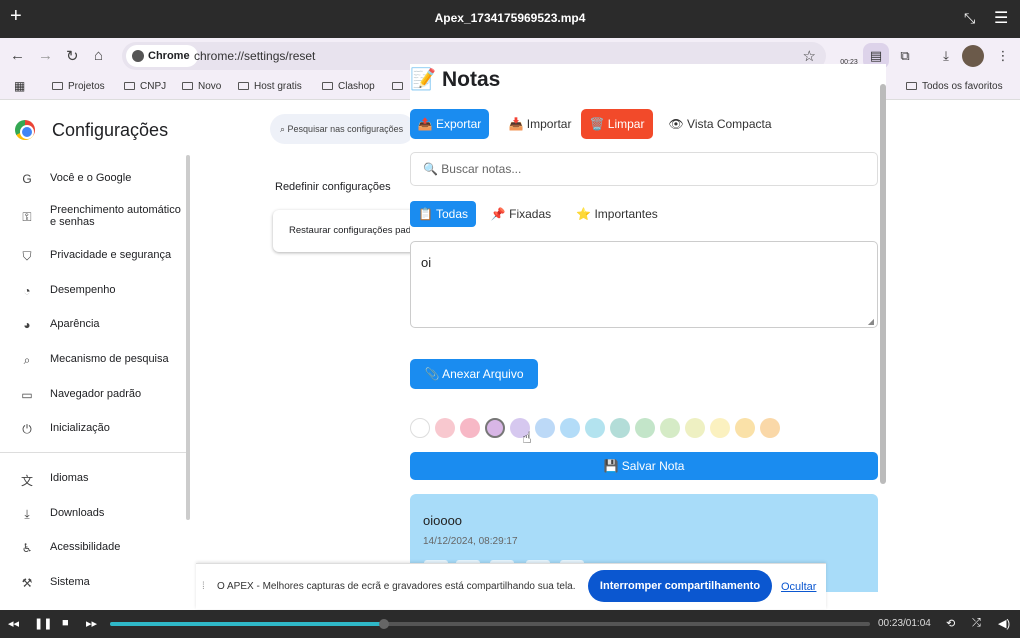 Image resolution: width=1020 pixels, height=638 pixels. What do you see at coordinates (91, 178) in the screenshot?
I see `sidebar-item-label: Você e o Google` at bounding box center [91, 178].